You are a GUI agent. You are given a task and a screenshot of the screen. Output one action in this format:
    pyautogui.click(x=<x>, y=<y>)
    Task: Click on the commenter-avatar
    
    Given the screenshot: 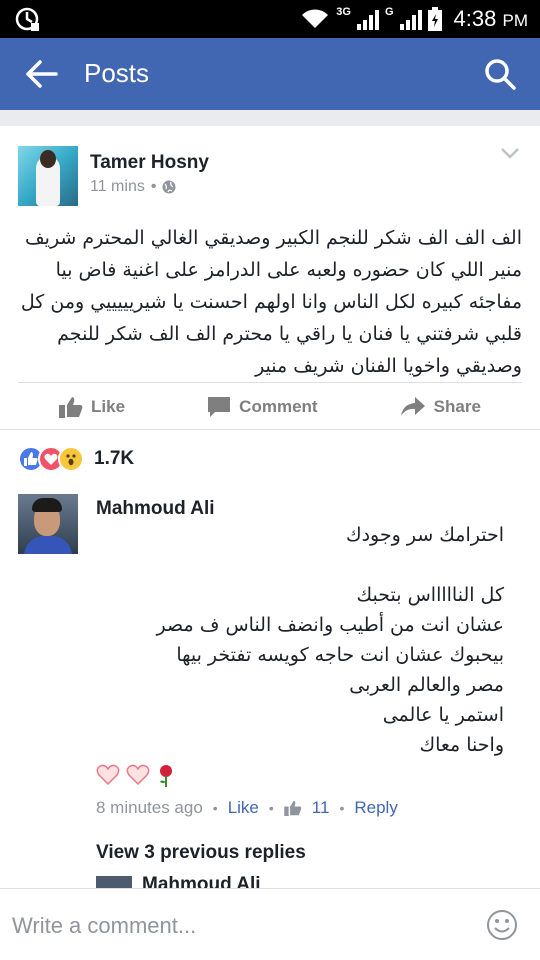 What is the action you would take?
    pyautogui.click(x=48, y=524)
    